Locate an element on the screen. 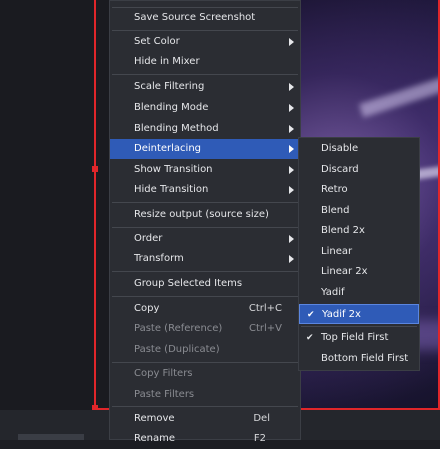 The height and width of the screenshot is (449, 440). menu-item-paste-duplicate: Paste (Duplicate) is located at coordinates (205, 350).